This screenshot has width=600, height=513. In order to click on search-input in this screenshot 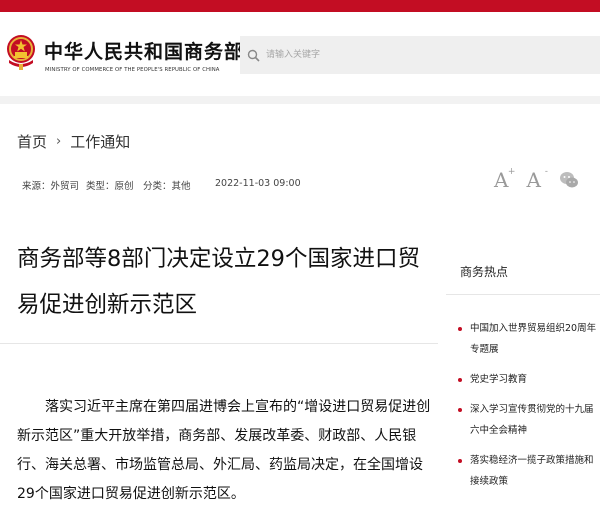, I will do `click(416, 55)`.